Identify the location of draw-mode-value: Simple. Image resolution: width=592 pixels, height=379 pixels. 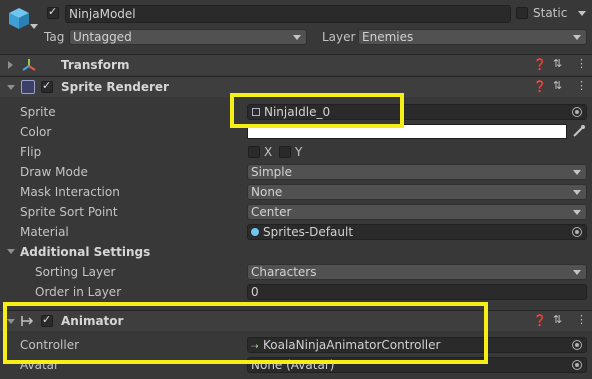
(271, 172).